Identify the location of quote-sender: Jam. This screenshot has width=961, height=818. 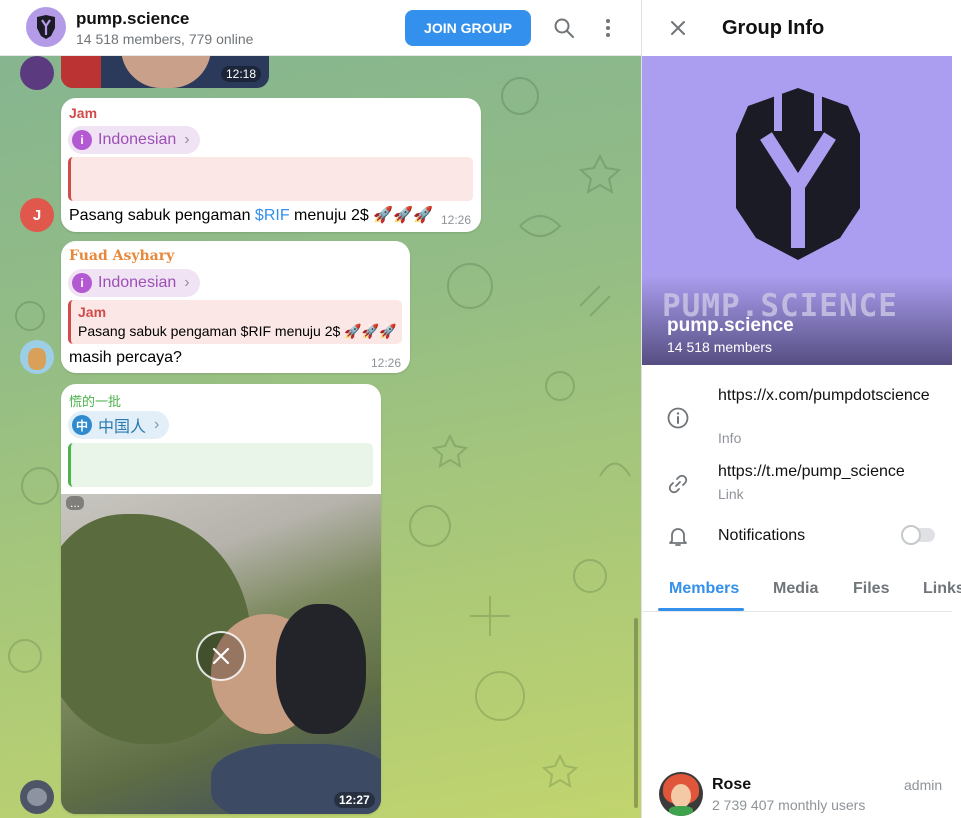
(92, 312).